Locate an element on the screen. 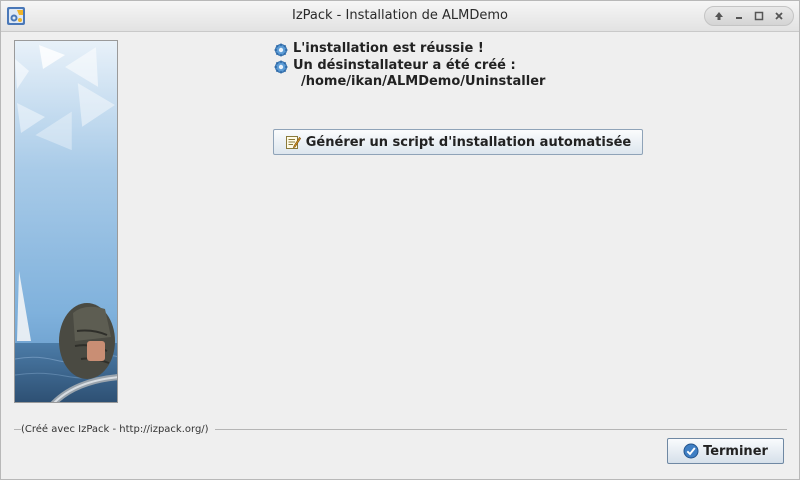 The image size is (800, 480). minimize-icon is located at coordinates (739, 16).